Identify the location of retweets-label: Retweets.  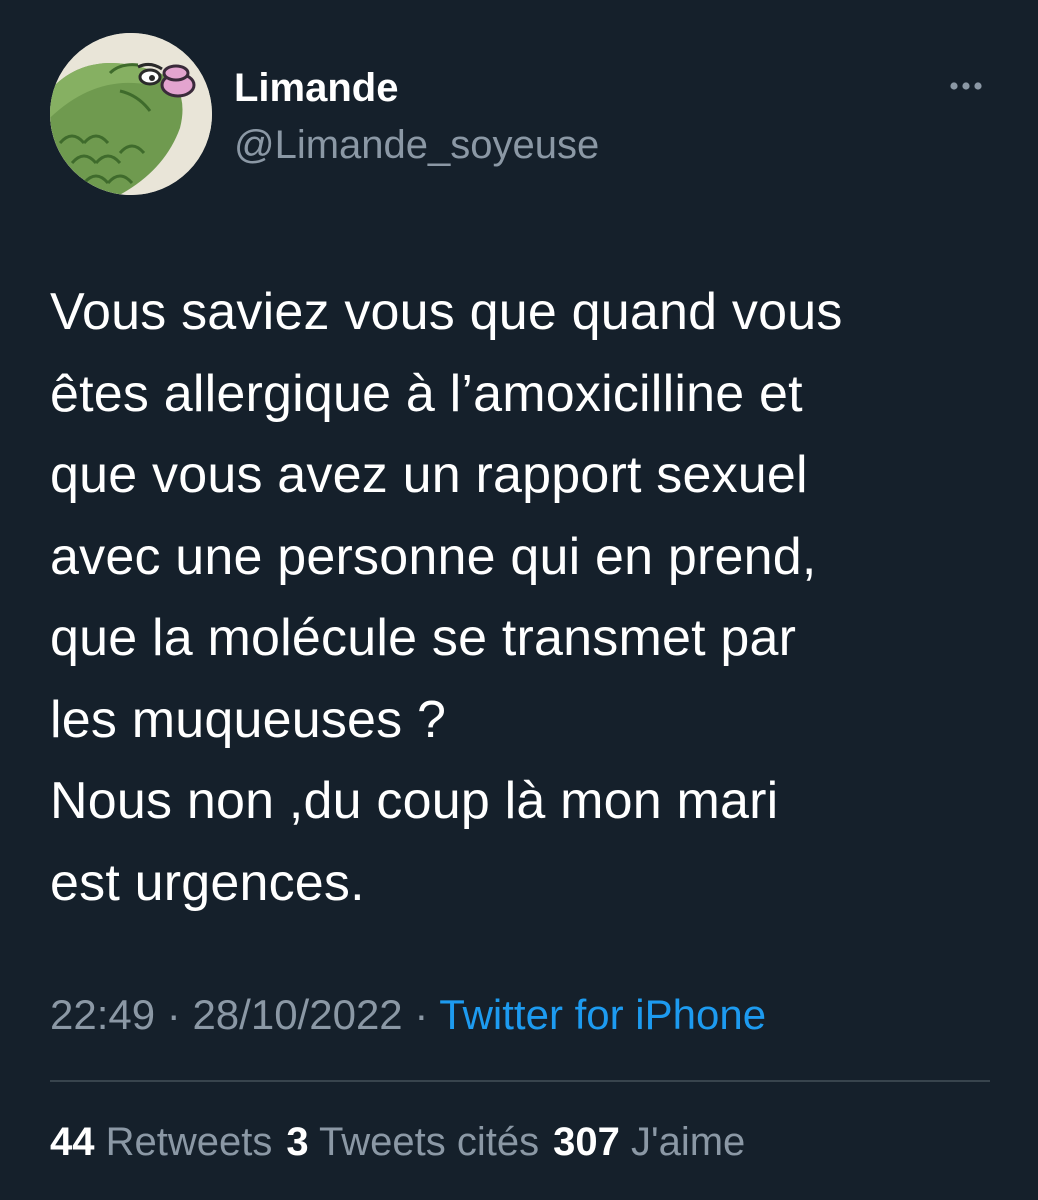
(189, 1142).